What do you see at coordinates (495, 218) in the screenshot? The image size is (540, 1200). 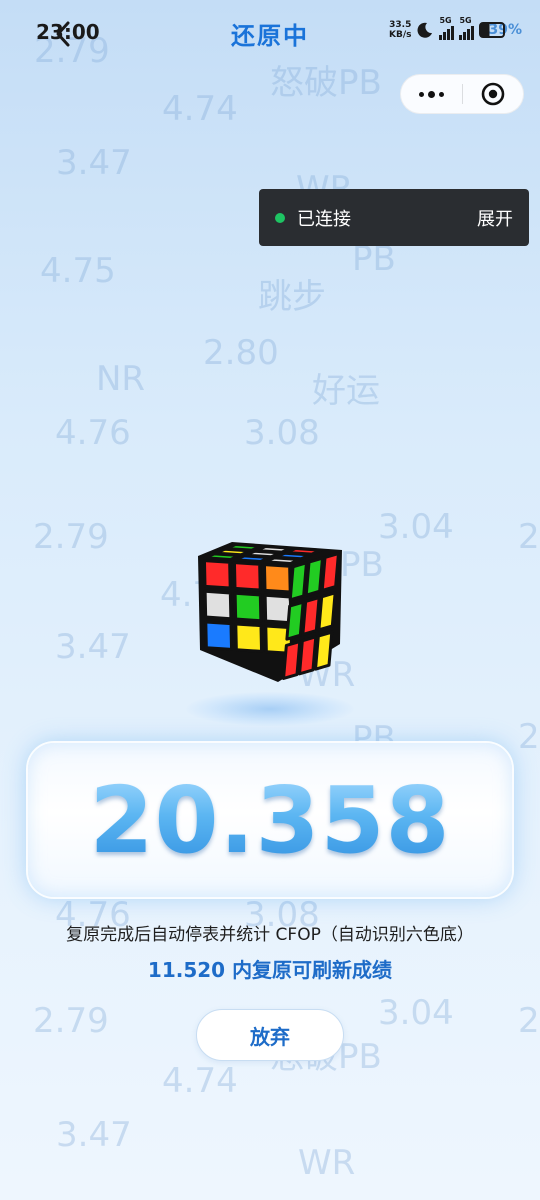 I see `expand-button: 展开` at bounding box center [495, 218].